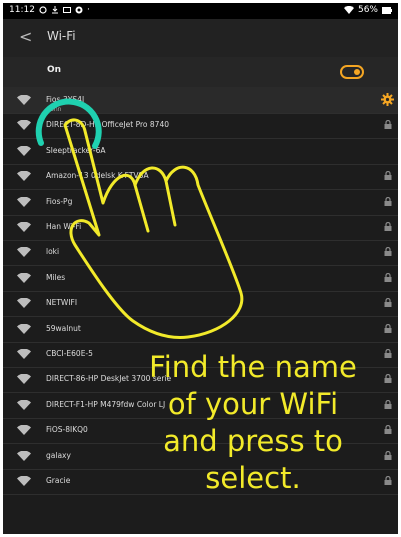  What do you see at coordinates (58, 480) in the screenshot?
I see `network-name: Gracie` at bounding box center [58, 480].